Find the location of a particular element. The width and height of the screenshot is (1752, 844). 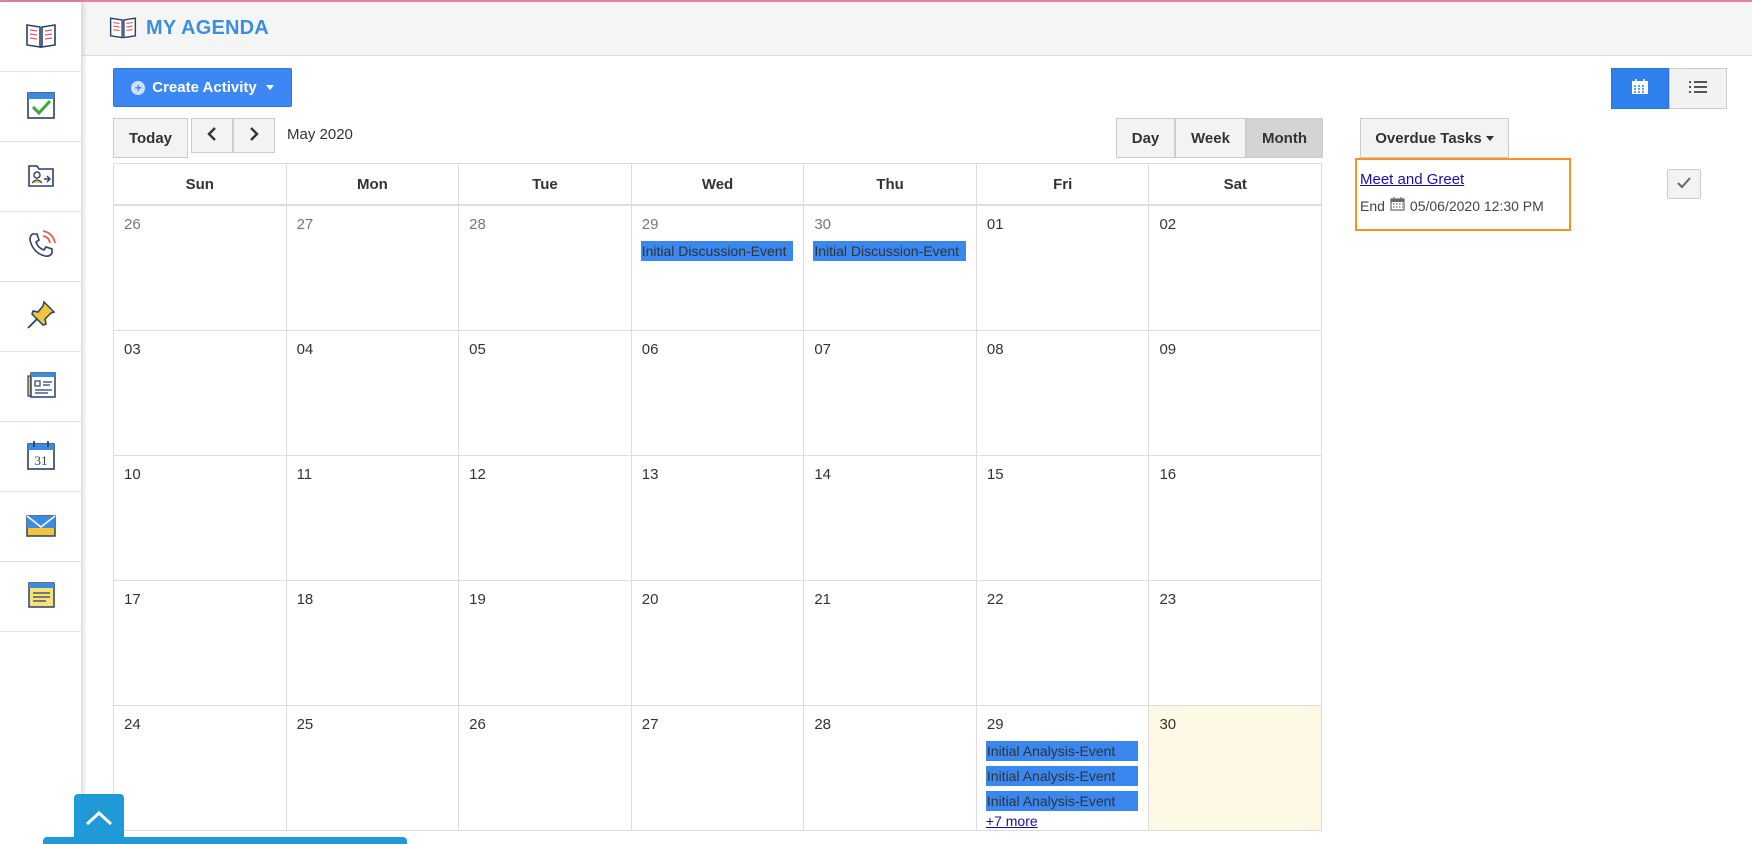

weekday-thu: Thu is located at coordinates (890, 184).